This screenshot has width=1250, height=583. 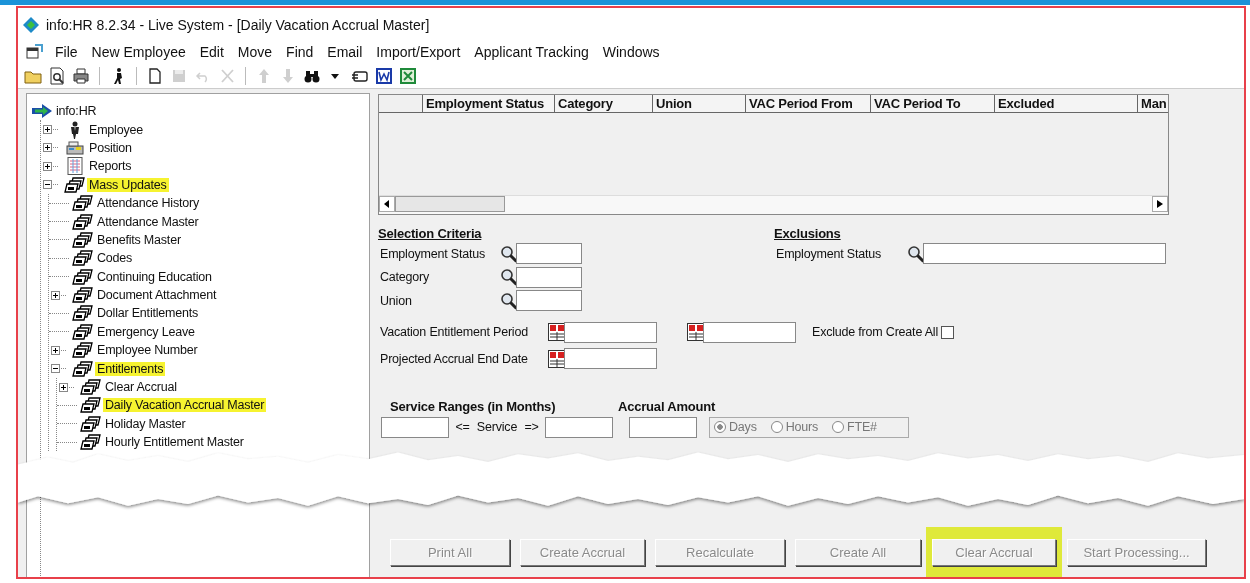 What do you see at coordinates (255, 52) in the screenshot?
I see `menu-item: Move` at bounding box center [255, 52].